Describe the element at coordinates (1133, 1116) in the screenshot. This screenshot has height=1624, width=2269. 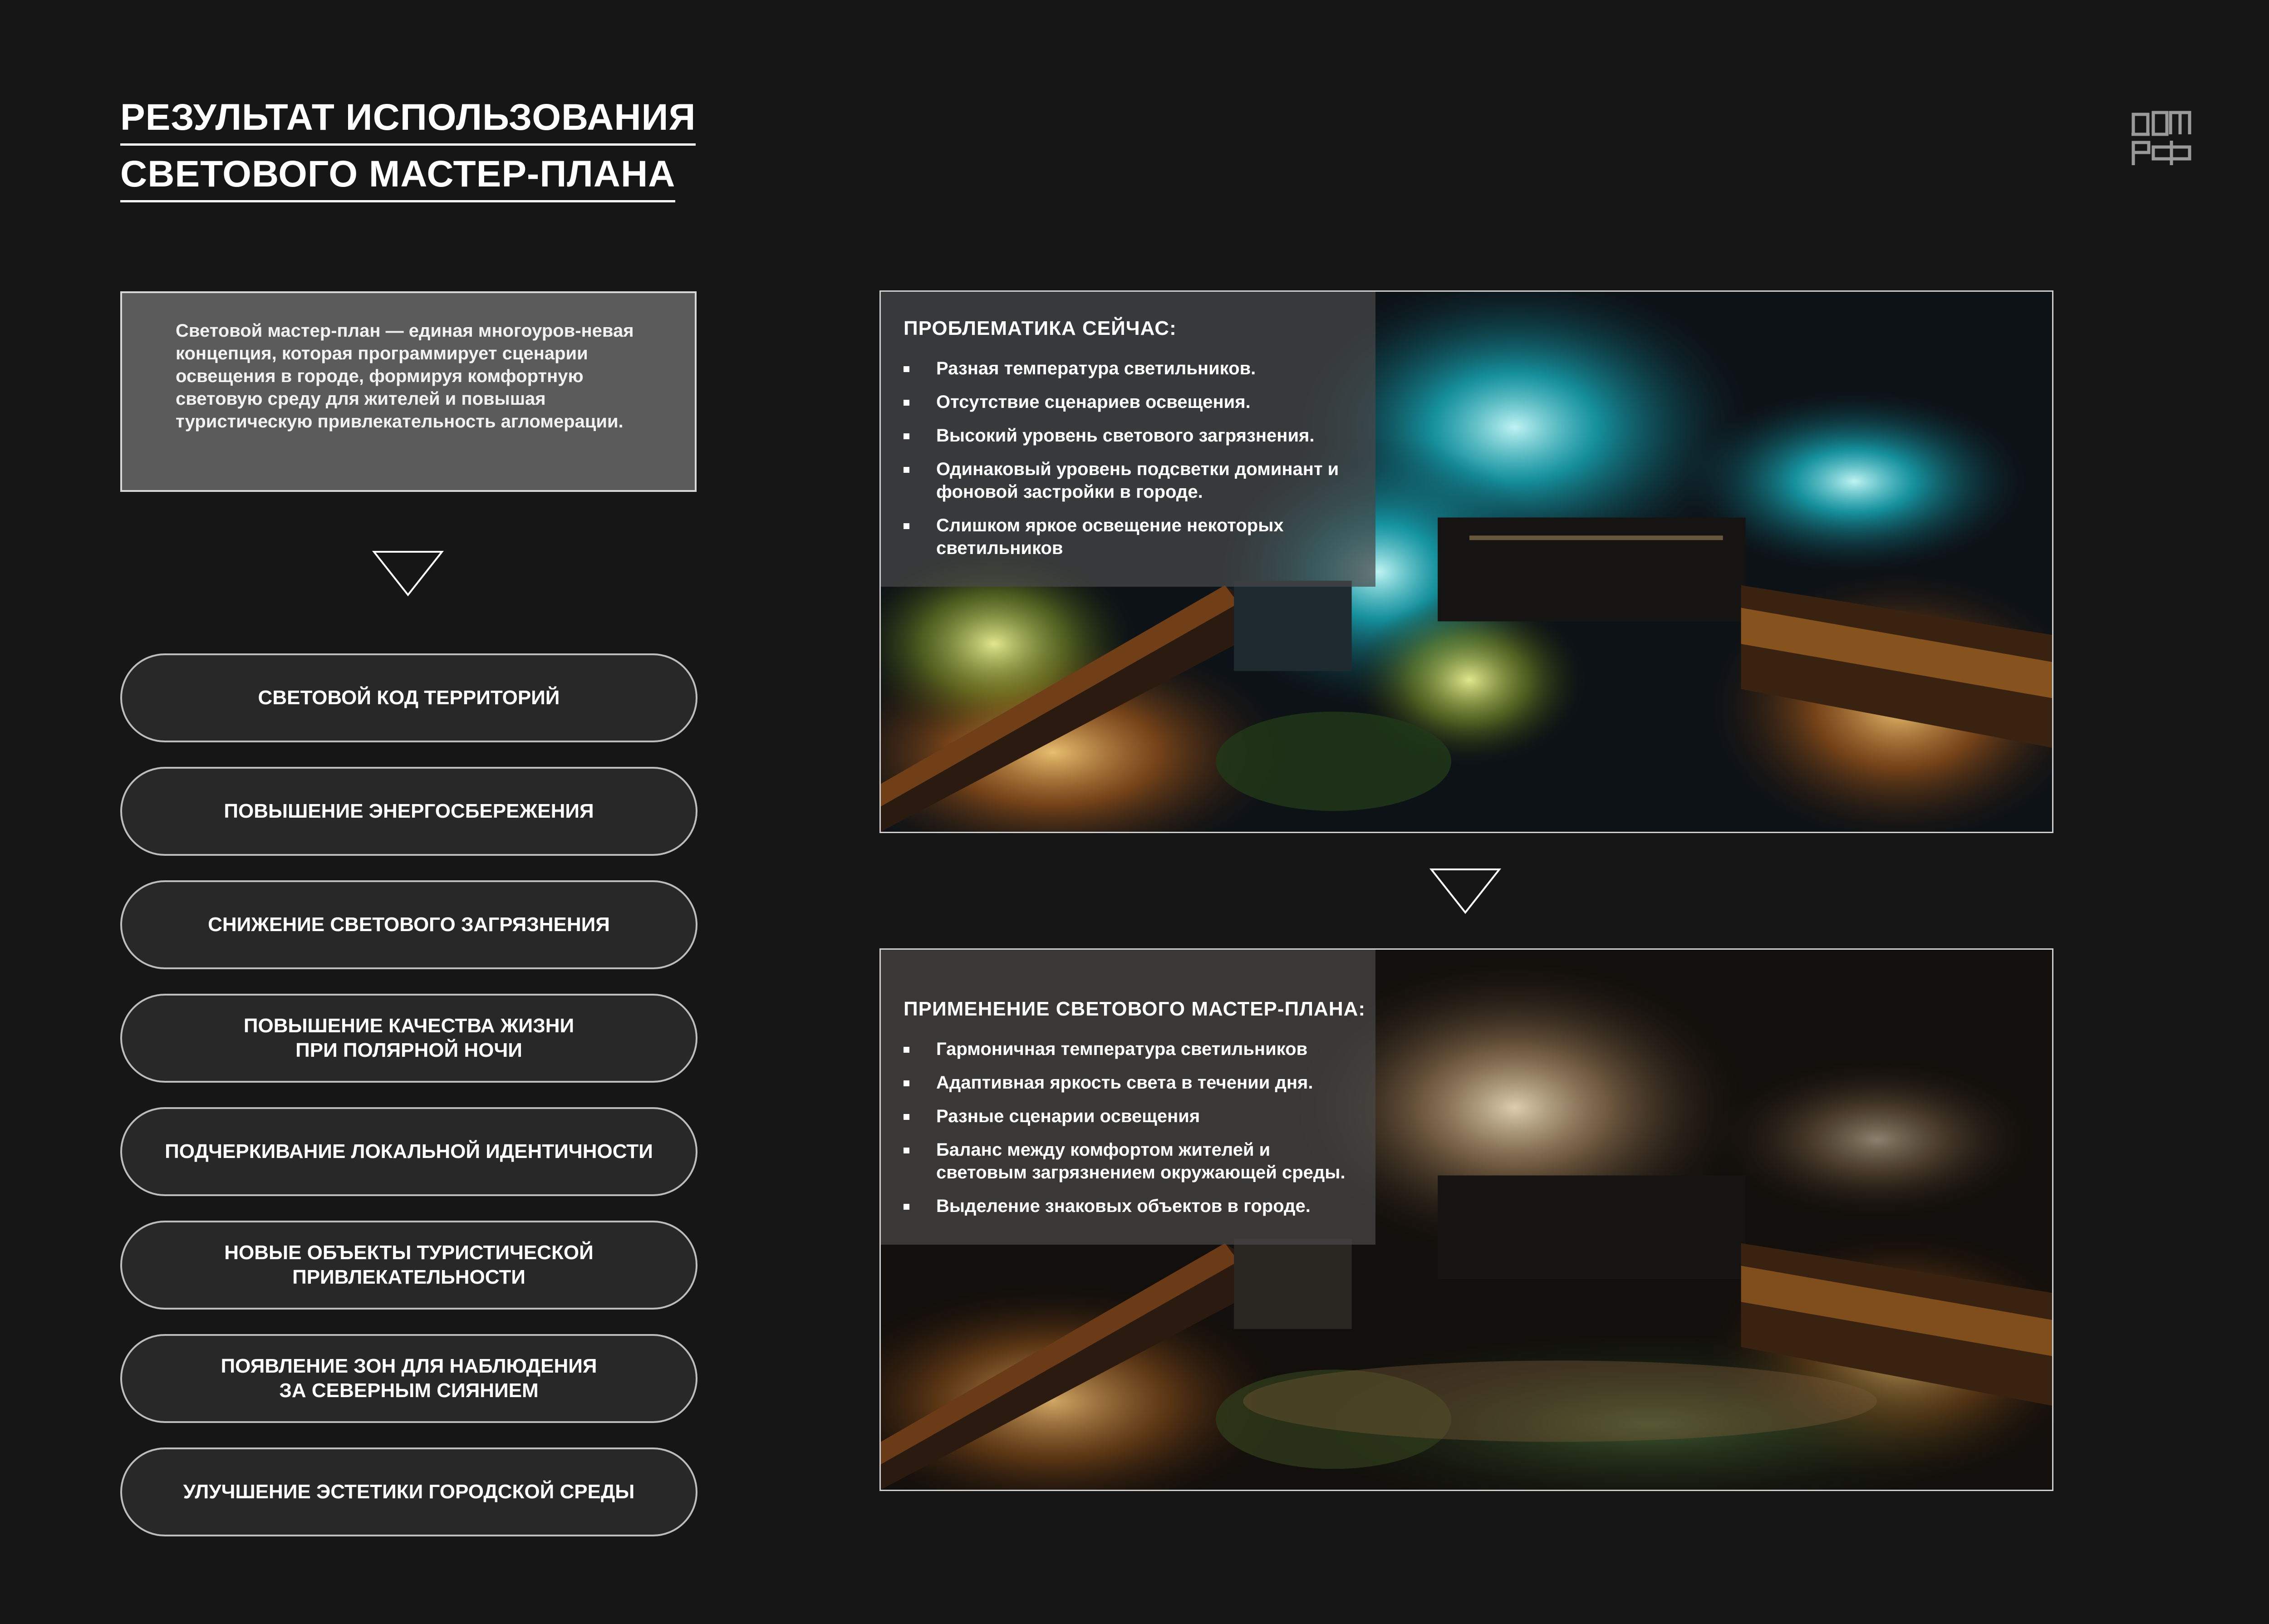
I see `list-item: Разные сценарии освещения` at that location.